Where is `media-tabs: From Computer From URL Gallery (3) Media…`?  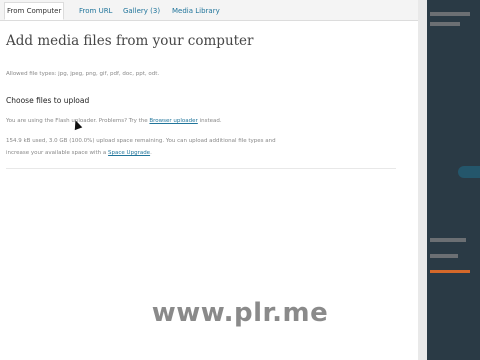 media-tabs: From Computer From URL Gallery (3) Media… is located at coordinates (209, 10).